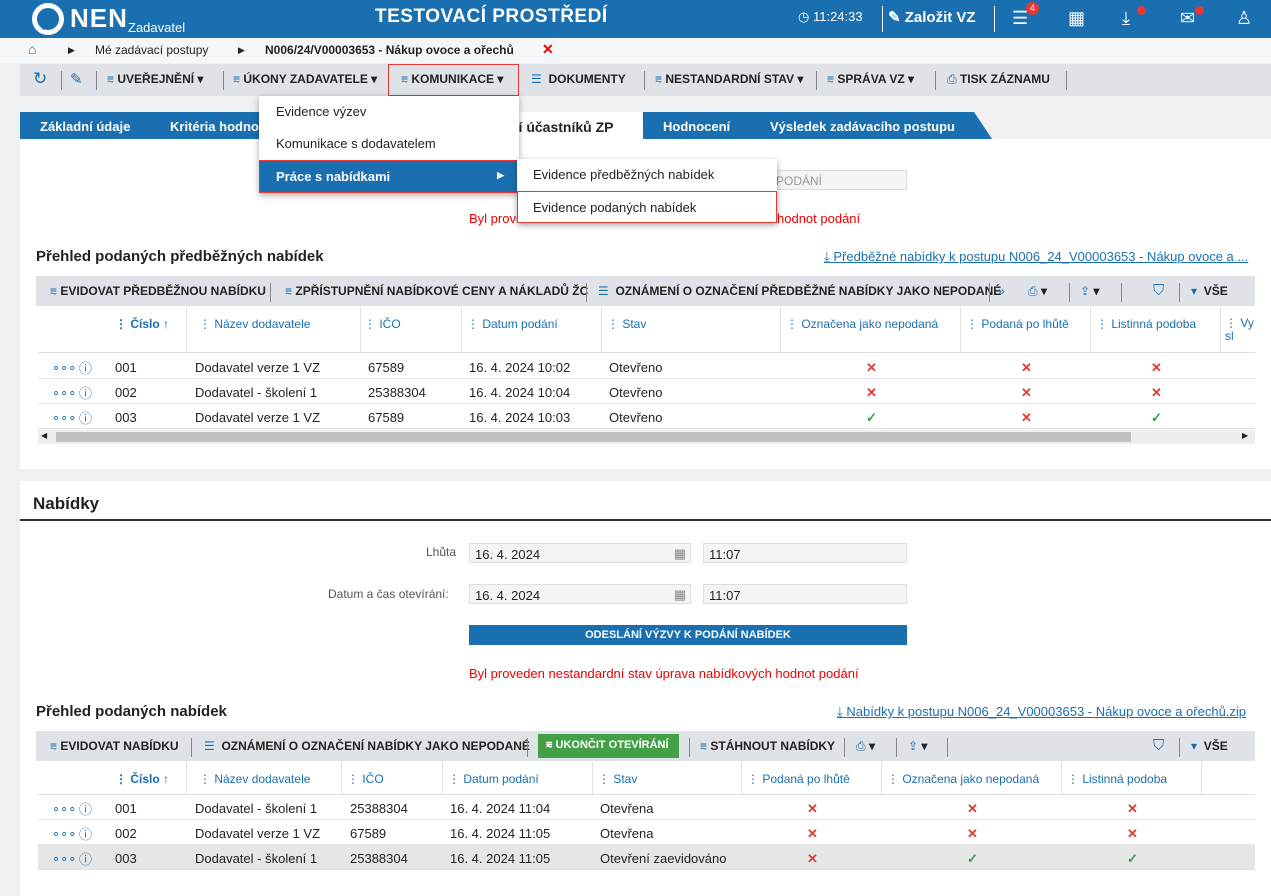  What do you see at coordinates (48, 19) in the screenshot?
I see `nen-logo-icon` at bounding box center [48, 19].